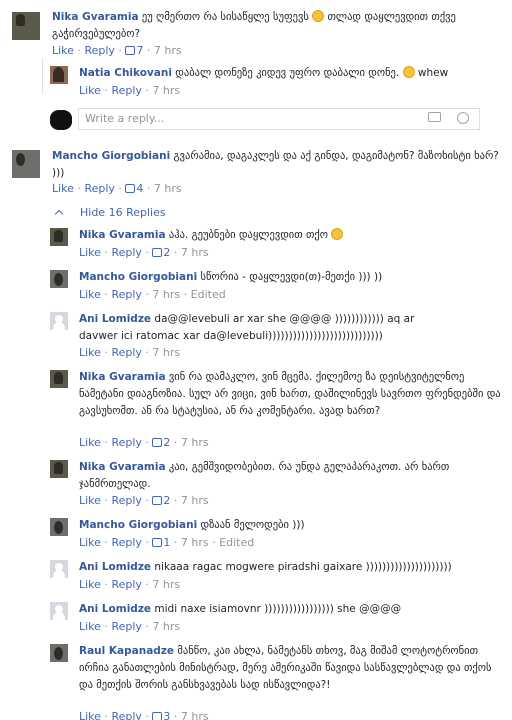  I want to click on comment-actions: Like · Reply · 7 hrs · Edited, so click(152, 294).